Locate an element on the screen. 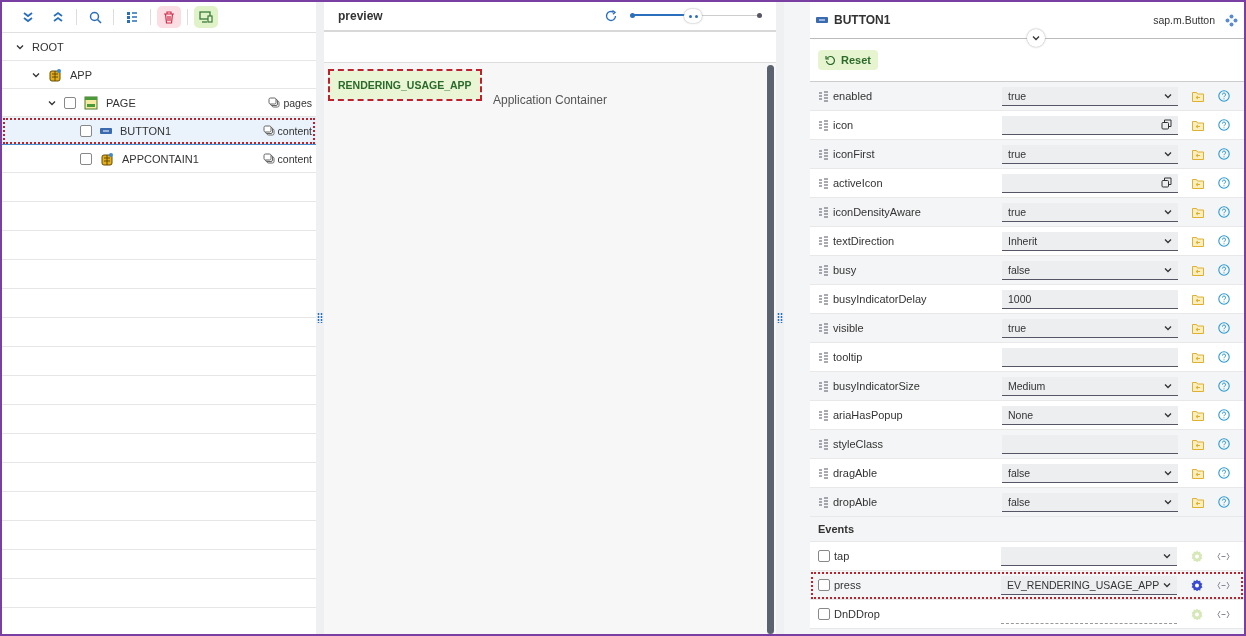  tree-item: BUTTON1 content is located at coordinates (159, 131).